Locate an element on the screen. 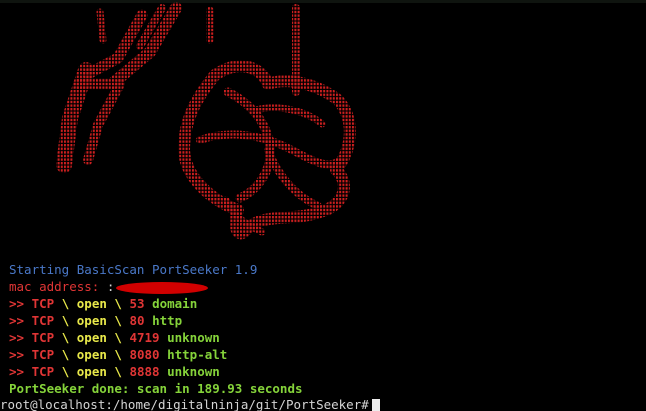  mac-address-line: mac address: : is located at coordinates (109, 286).